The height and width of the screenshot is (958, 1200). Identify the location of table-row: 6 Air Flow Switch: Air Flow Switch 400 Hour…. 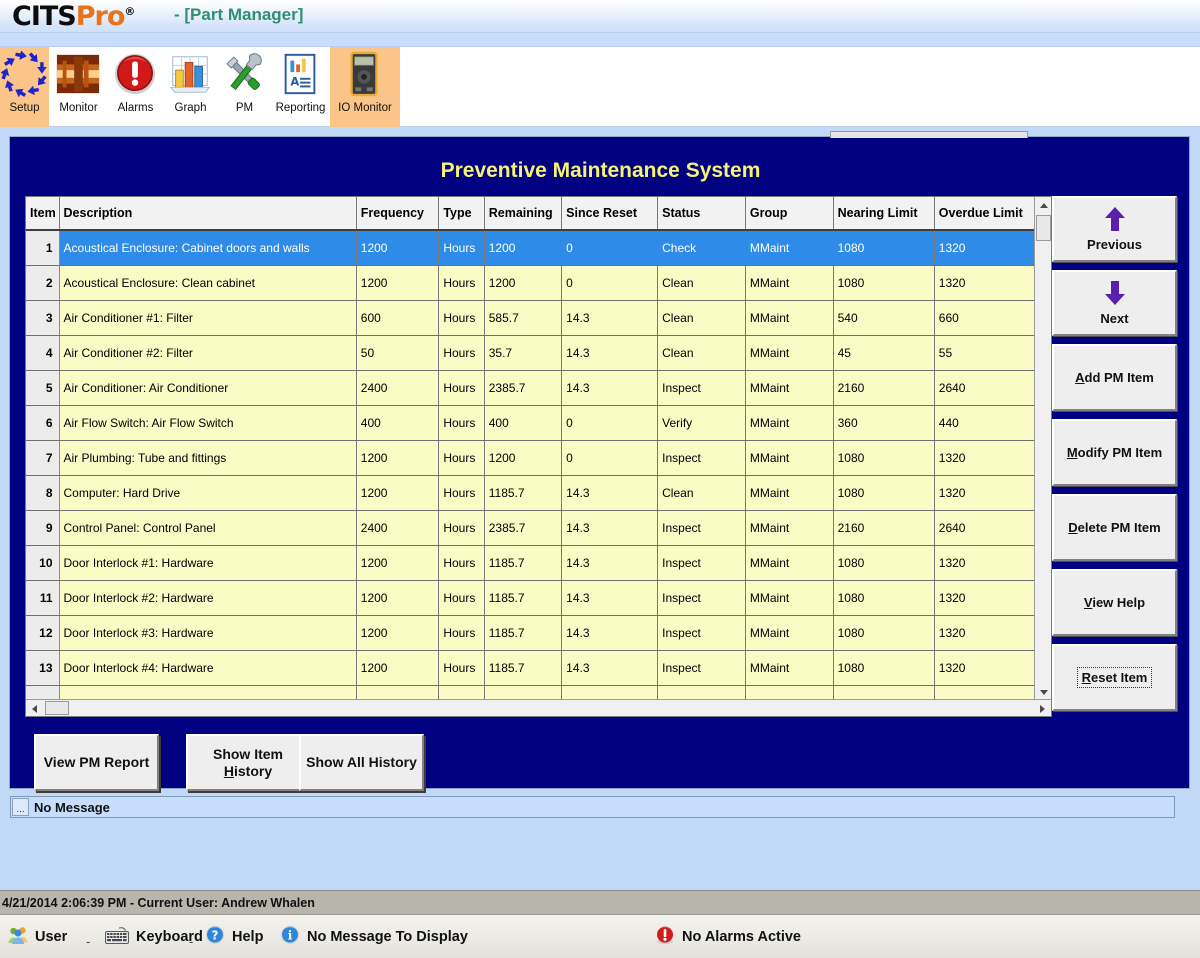
(531, 423).